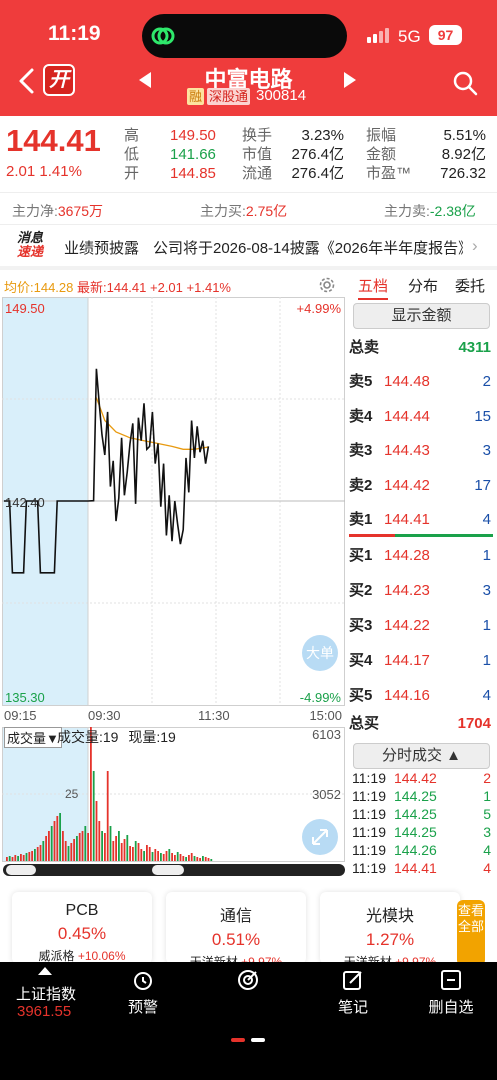  I want to click on sector-card: 光模块 1.27% 天洋新材 +9.97%, so click(390, 930).